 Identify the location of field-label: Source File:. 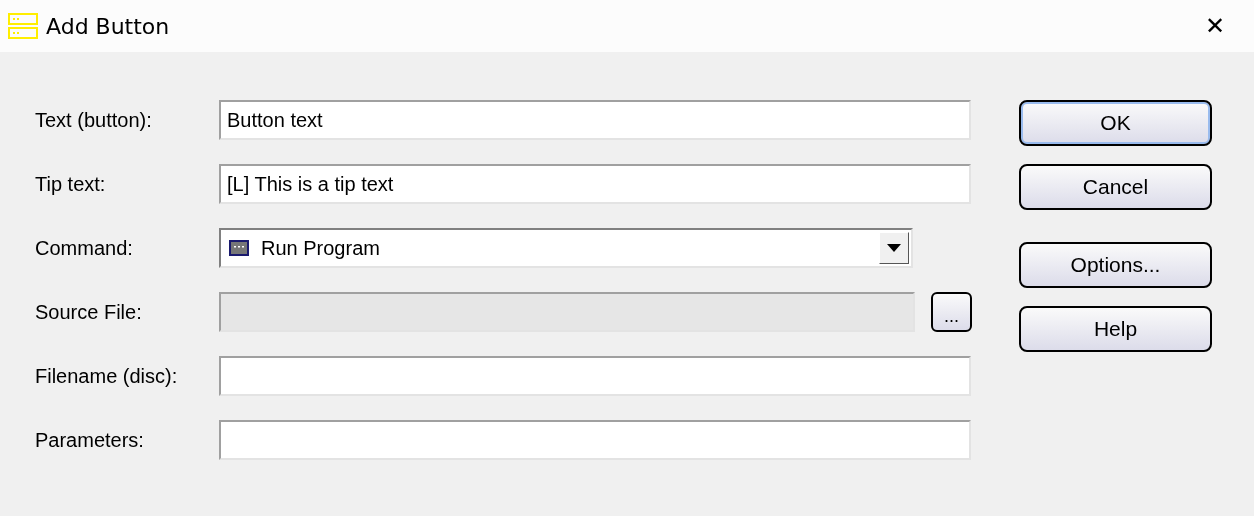
(89, 312).